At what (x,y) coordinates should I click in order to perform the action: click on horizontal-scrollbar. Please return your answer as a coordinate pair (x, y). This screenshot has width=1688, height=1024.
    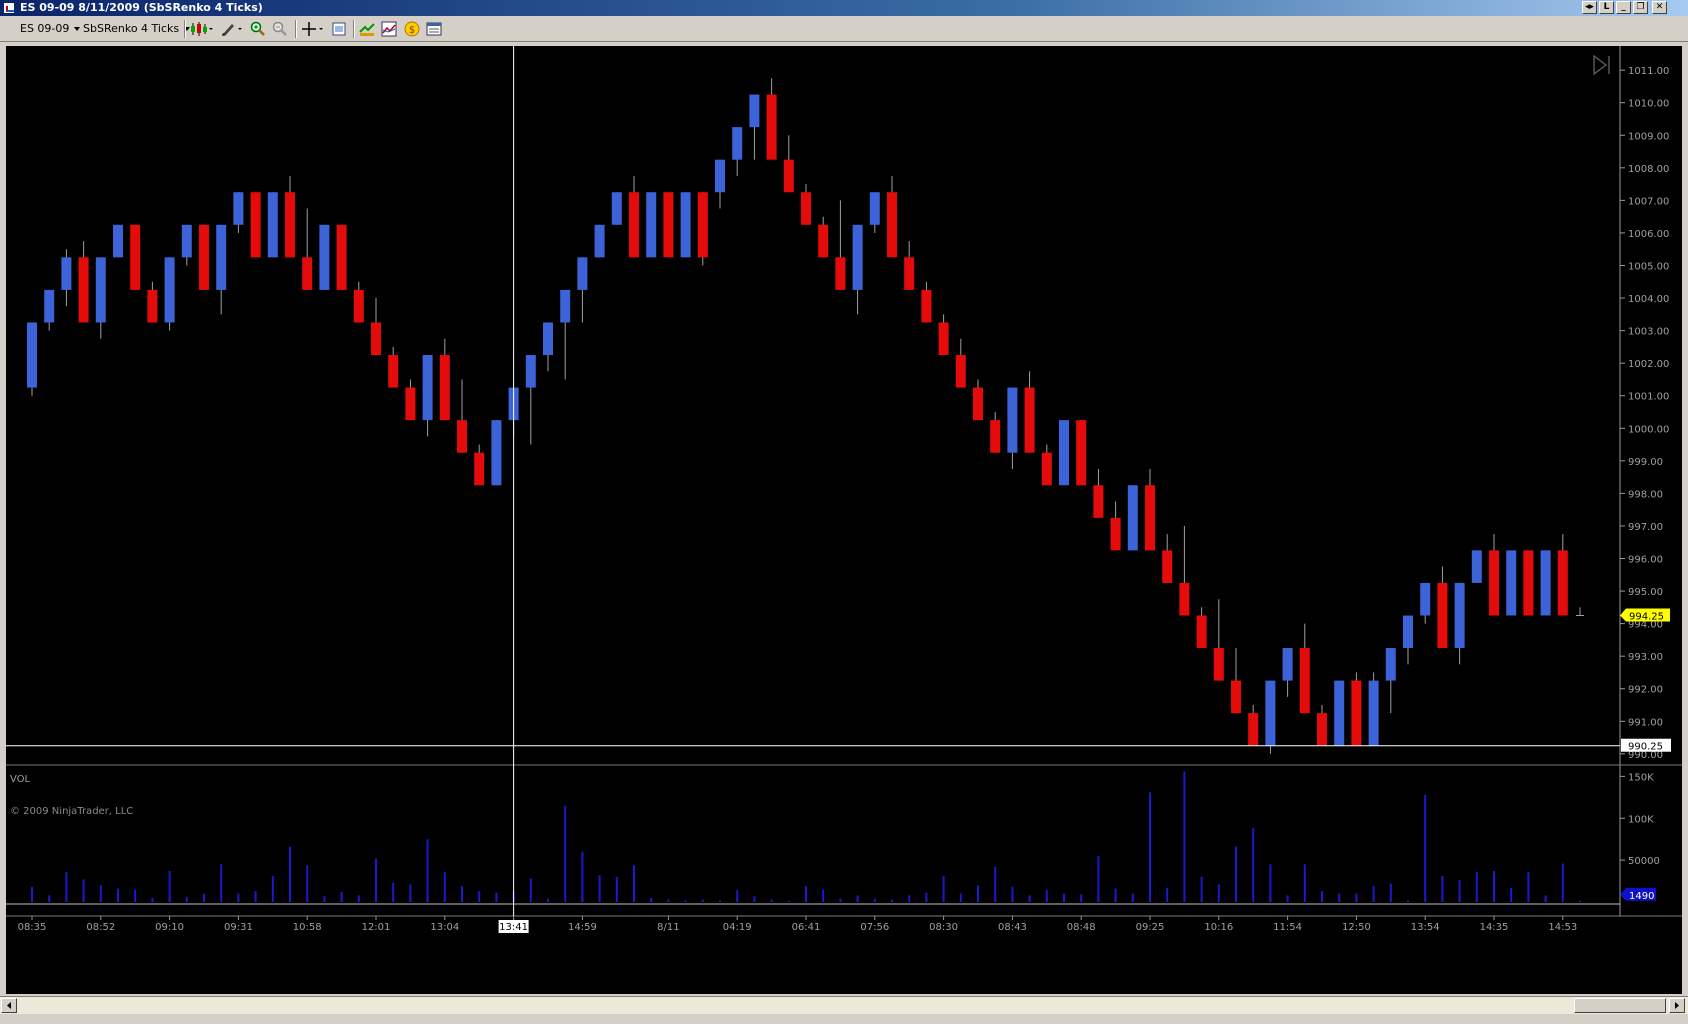
    Looking at the image, I should click on (844, 1005).